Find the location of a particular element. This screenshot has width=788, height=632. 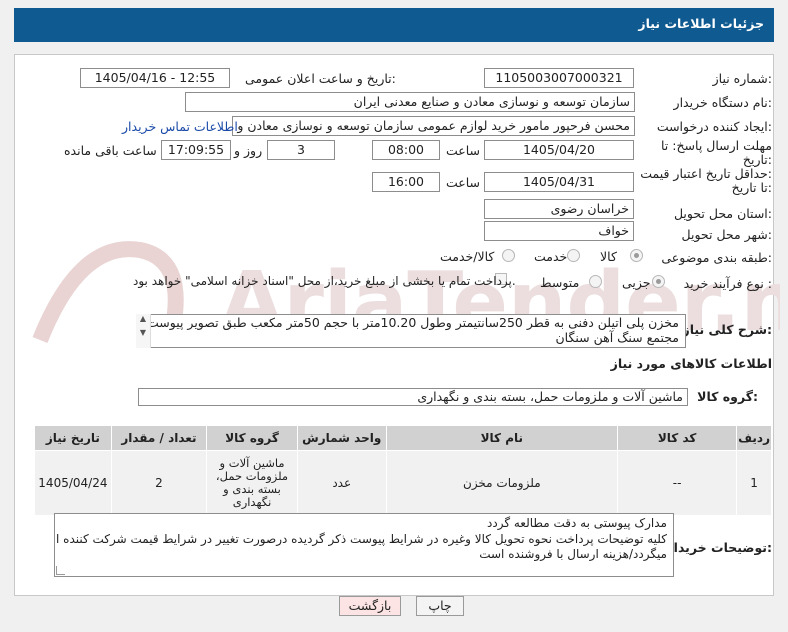

description-scrollbar: ▲ ▼ is located at coordinates (143, 331).